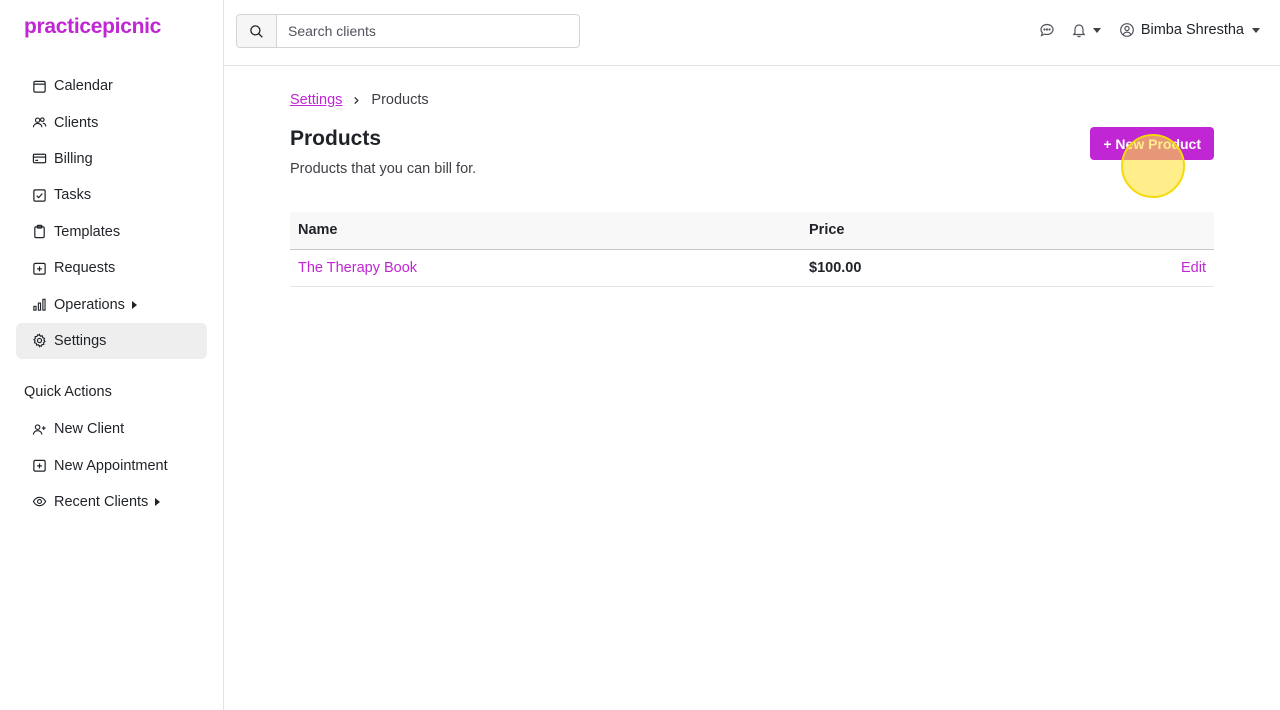 The width and height of the screenshot is (1280, 710). Describe the element at coordinates (101, 501) in the screenshot. I see `quick-action-label: Recent Clients` at that location.